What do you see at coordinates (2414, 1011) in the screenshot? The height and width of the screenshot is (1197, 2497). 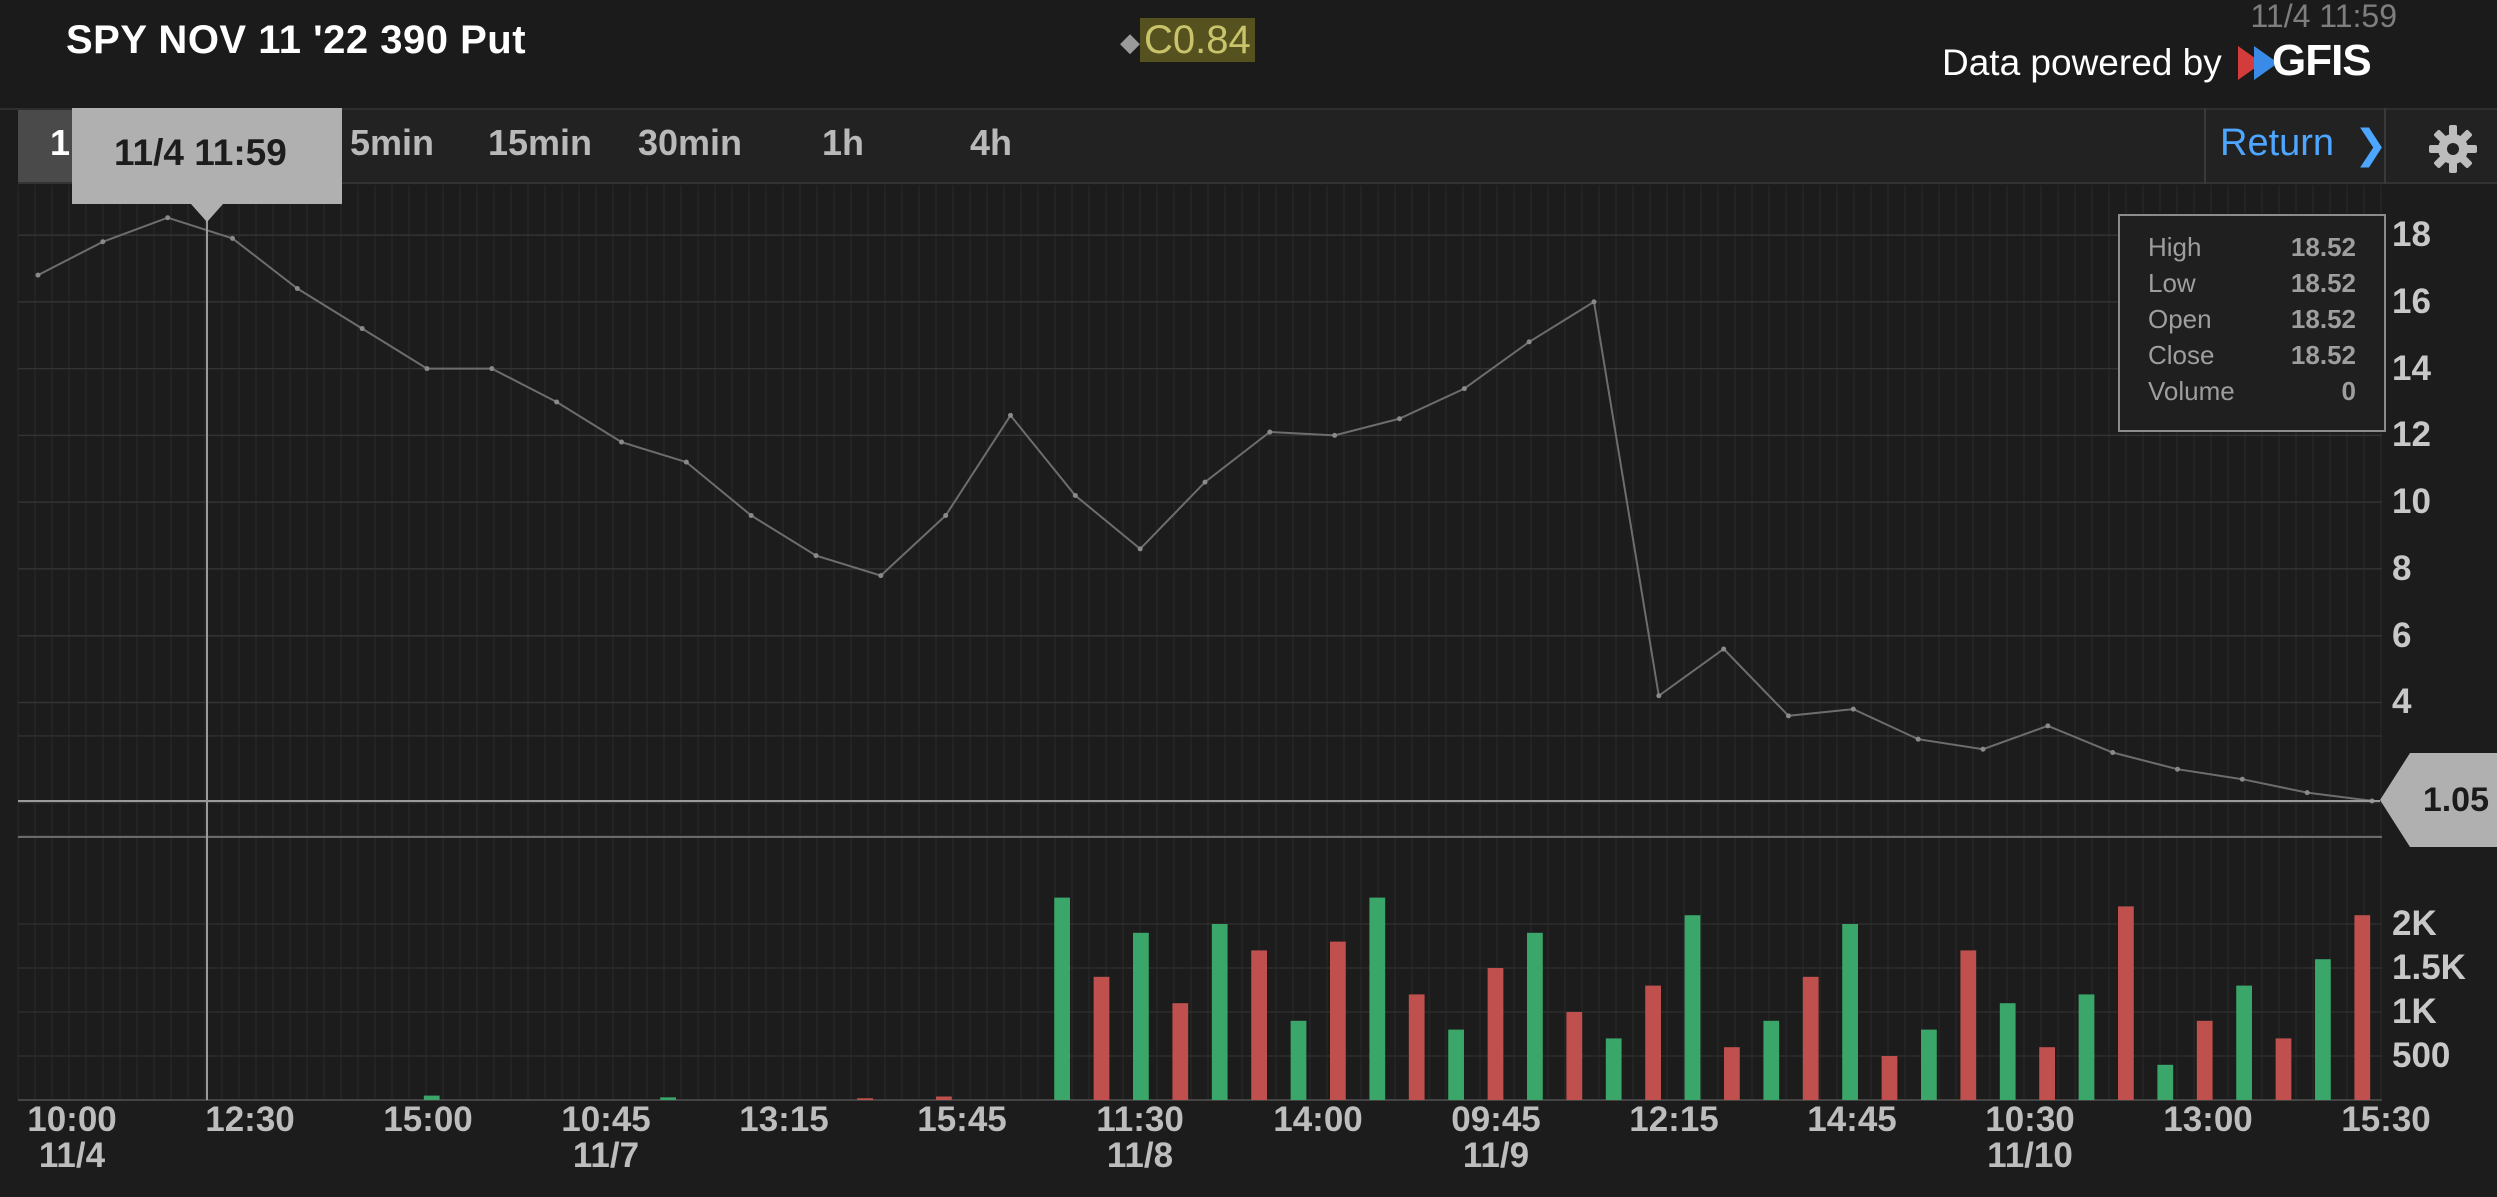 I see `volume-tick-label: 1K` at bounding box center [2414, 1011].